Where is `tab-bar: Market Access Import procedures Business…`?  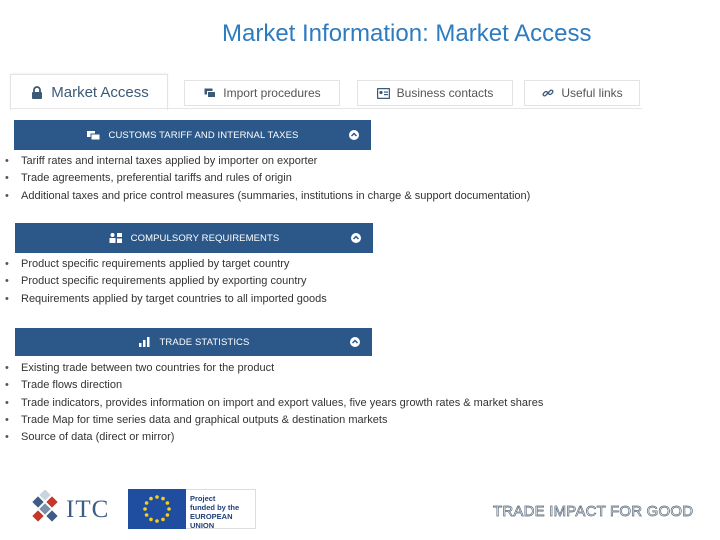 tab-bar: Market Access Import procedures Business… is located at coordinates (326, 92).